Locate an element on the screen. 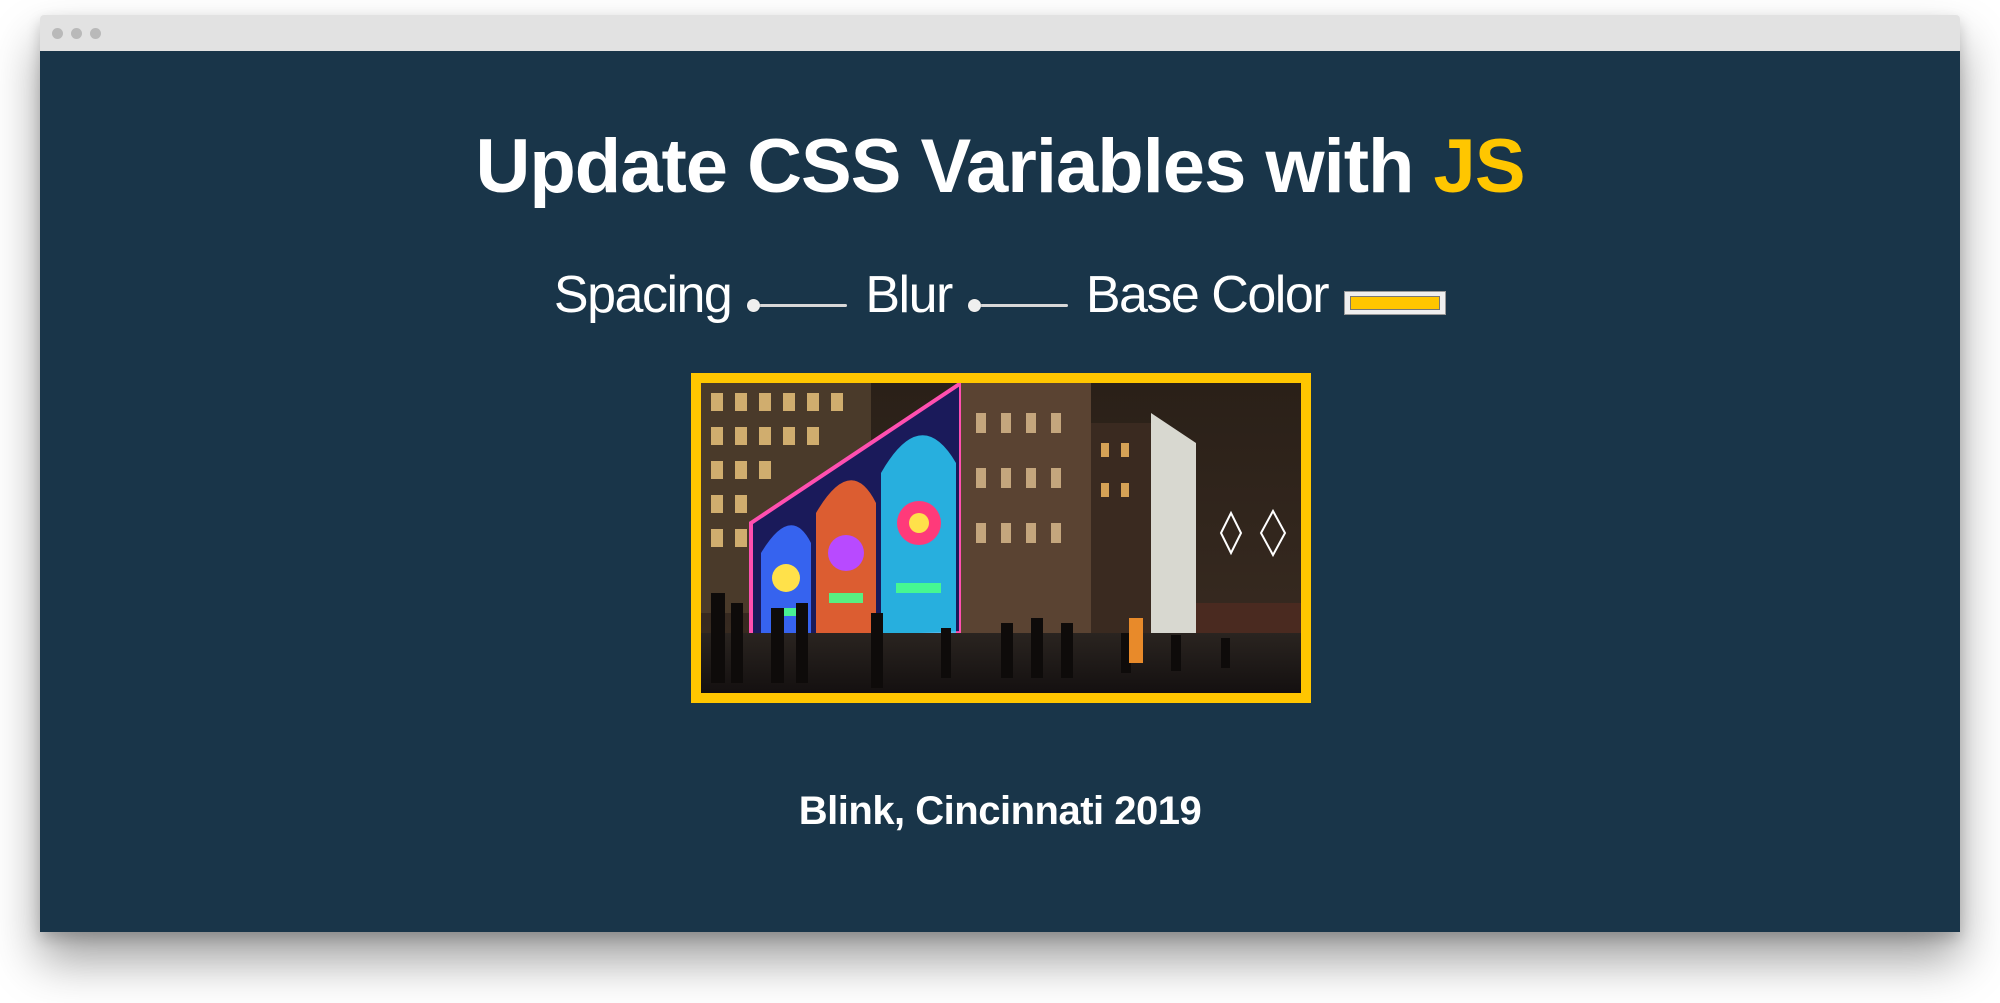  base-color-label: Base Color is located at coordinates (1207, 295).